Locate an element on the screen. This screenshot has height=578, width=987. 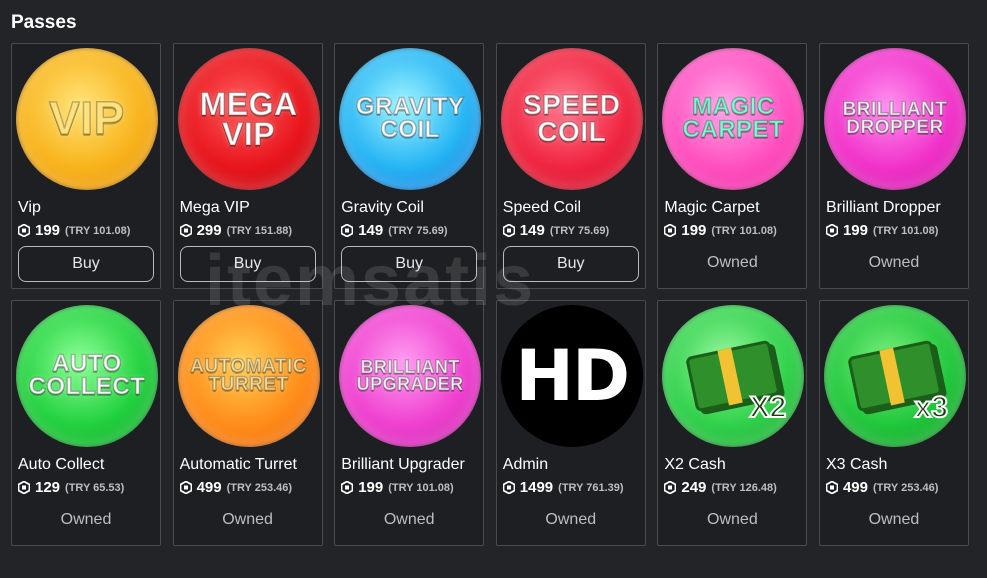
thumbnail-art-text: AUTO COLLECT is located at coordinates (87, 375).